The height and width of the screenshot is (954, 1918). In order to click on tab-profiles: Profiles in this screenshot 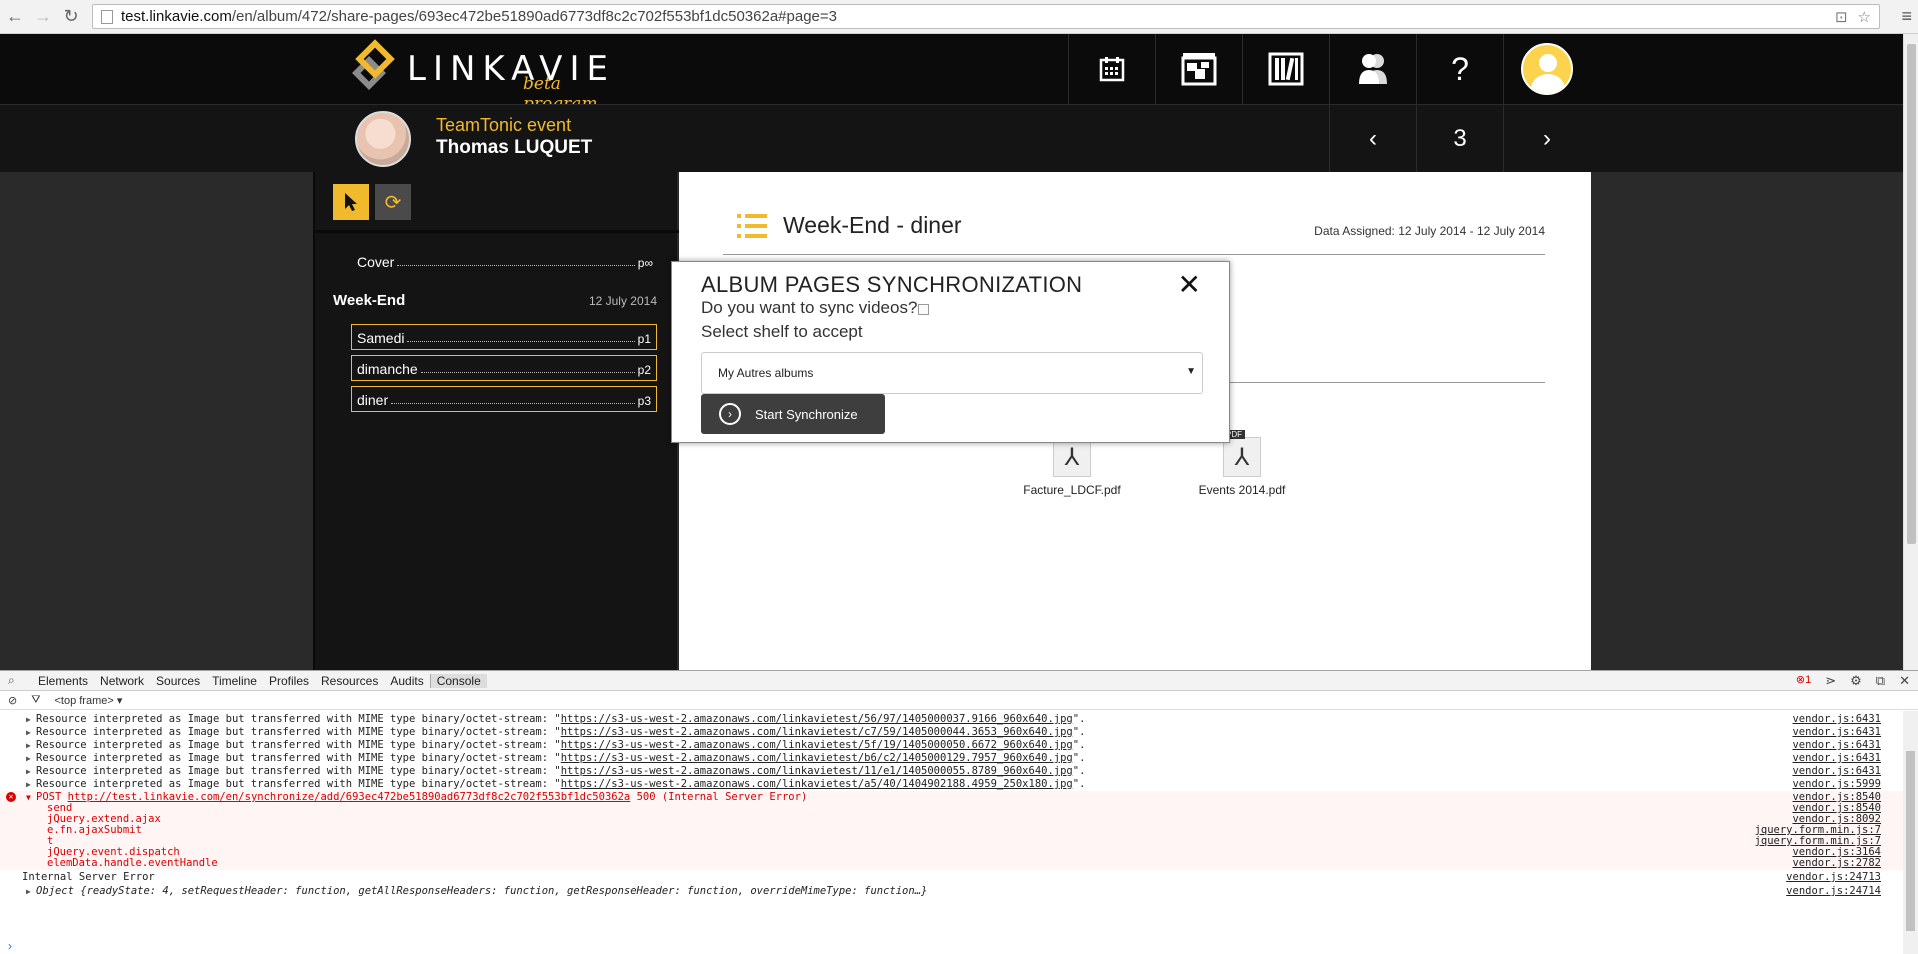, I will do `click(289, 681)`.